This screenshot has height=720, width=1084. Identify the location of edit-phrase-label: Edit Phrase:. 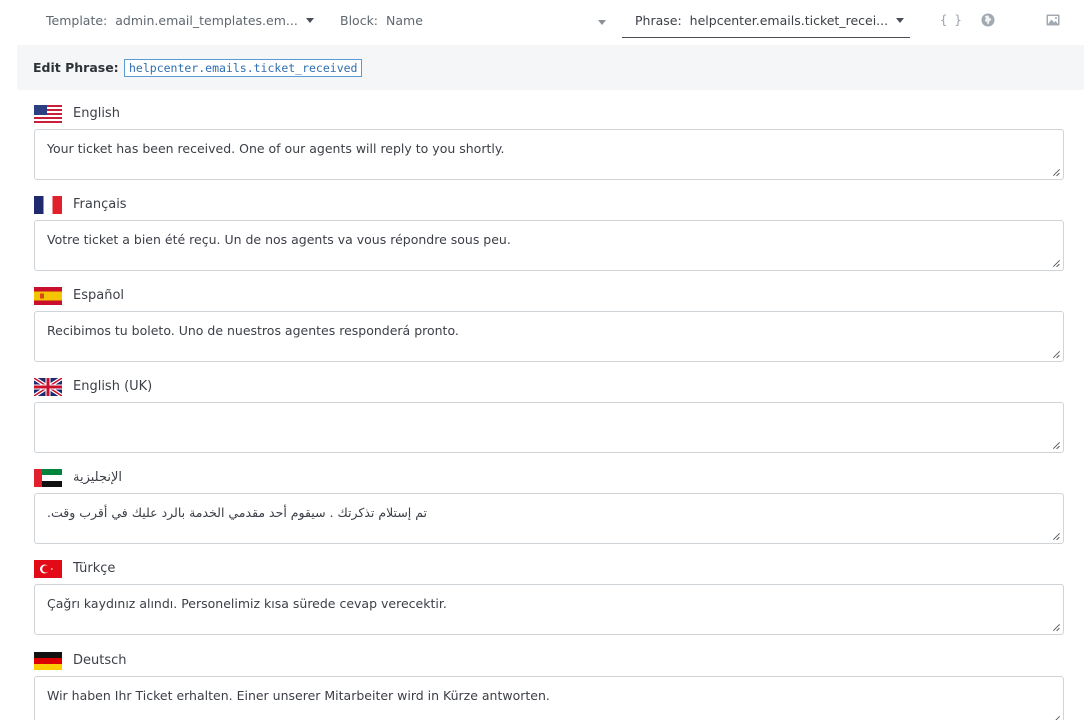
(76, 67).